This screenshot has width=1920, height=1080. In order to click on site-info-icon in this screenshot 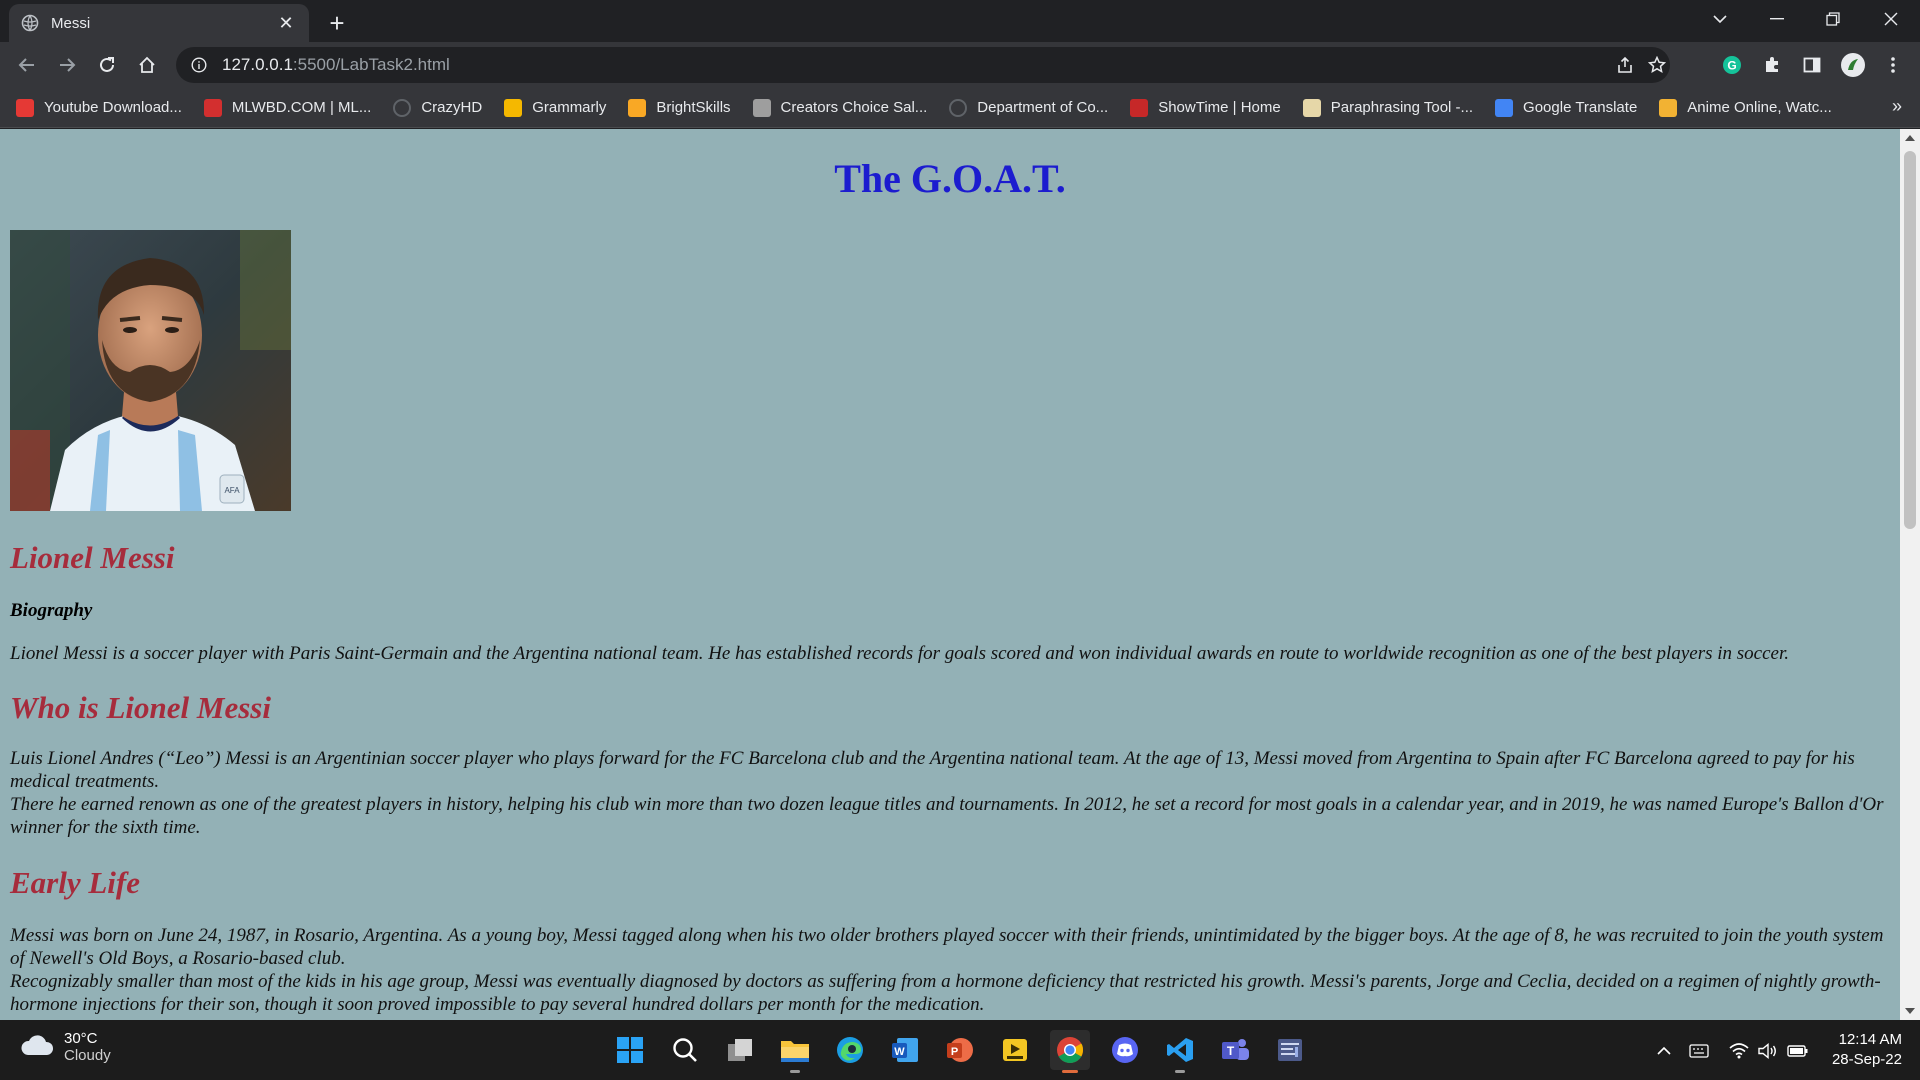, I will do `click(199, 65)`.